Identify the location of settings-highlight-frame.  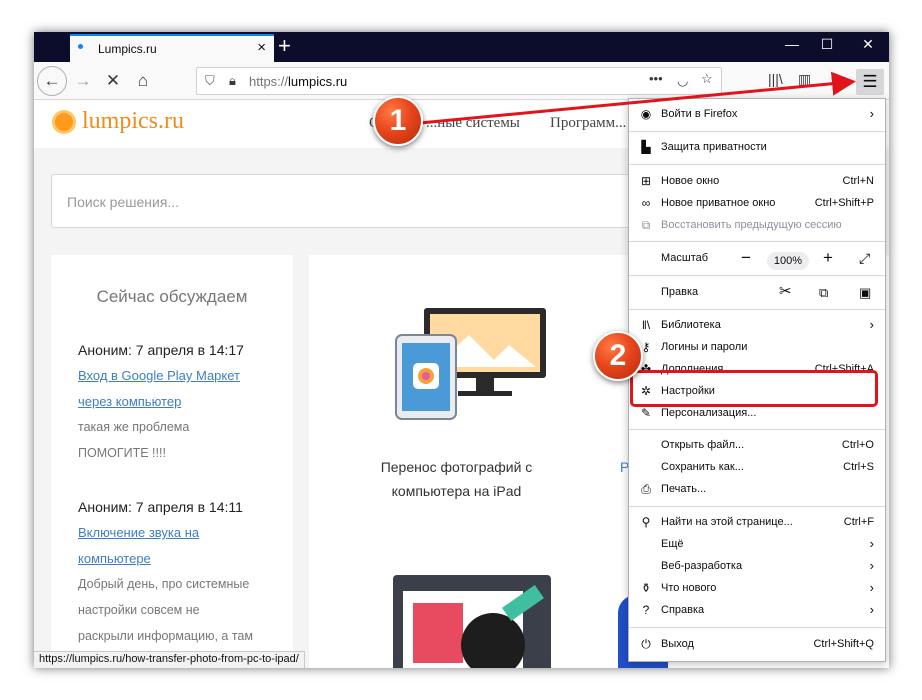
(754, 388).